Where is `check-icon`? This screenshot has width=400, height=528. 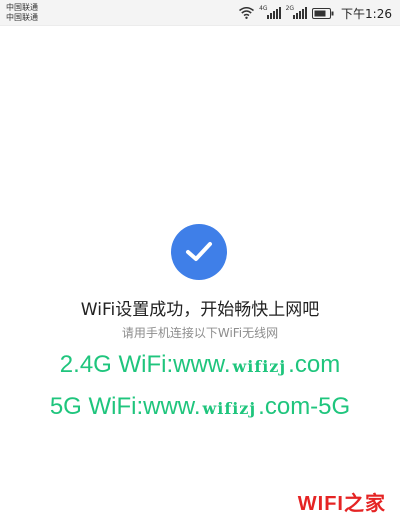
check-icon is located at coordinates (199, 251).